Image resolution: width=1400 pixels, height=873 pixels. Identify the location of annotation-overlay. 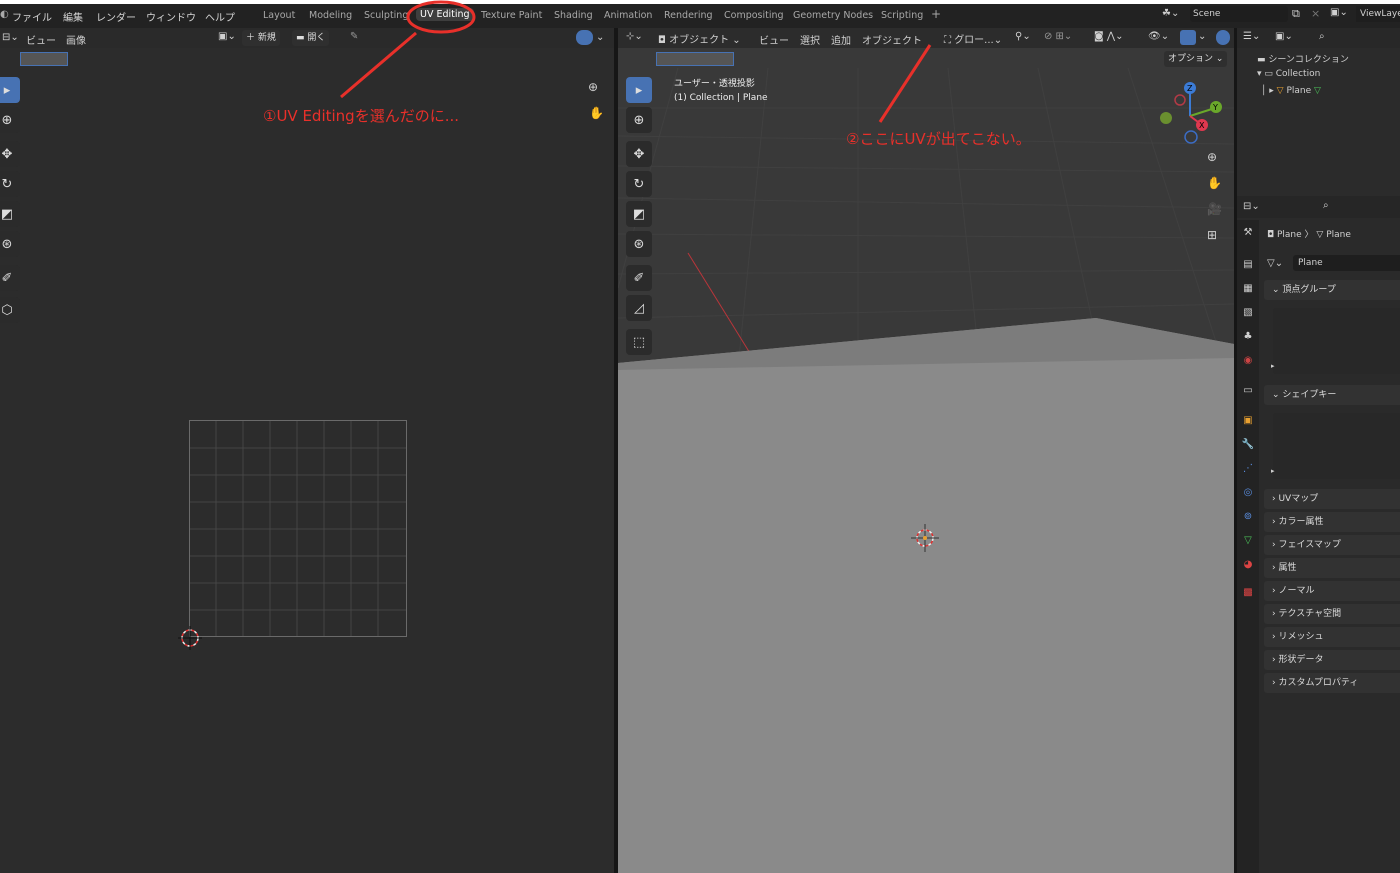
(636, 61).